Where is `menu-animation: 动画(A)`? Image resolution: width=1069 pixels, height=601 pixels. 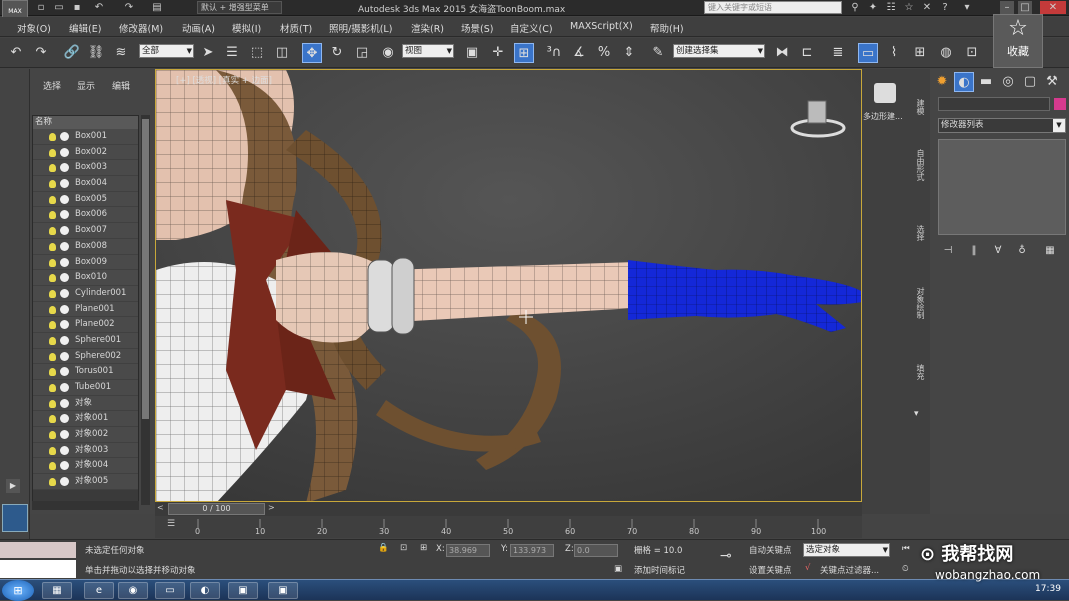 menu-animation: 动画(A) is located at coordinates (198, 28).